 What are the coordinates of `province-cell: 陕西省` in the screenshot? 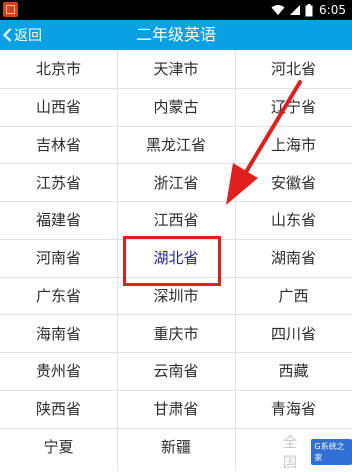 It's located at (58, 409).